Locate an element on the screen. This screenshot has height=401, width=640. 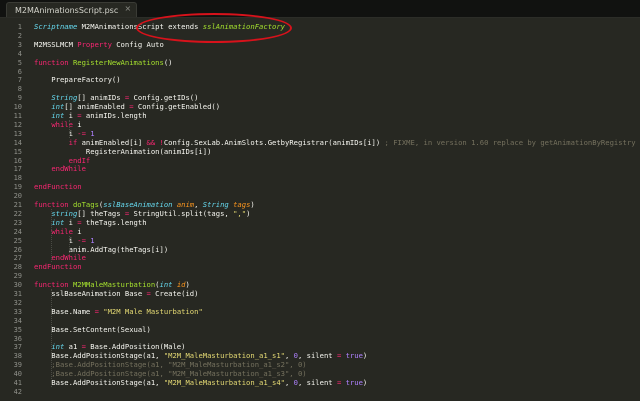
code-token: StringUtil.split(tags, is located at coordinates (181, 213).